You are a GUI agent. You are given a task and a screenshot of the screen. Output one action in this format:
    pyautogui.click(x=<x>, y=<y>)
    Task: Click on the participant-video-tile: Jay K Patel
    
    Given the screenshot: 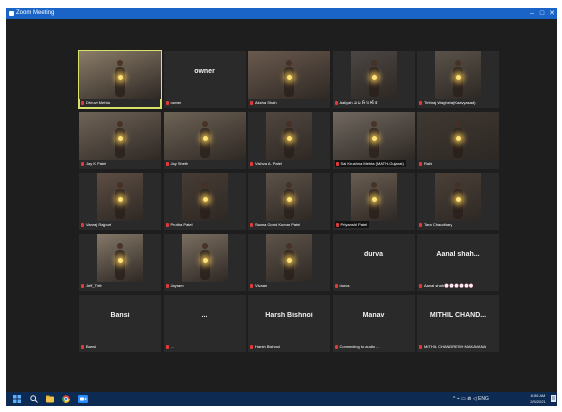 What is the action you would take?
    pyautogui.click(x=120, y=140)
    